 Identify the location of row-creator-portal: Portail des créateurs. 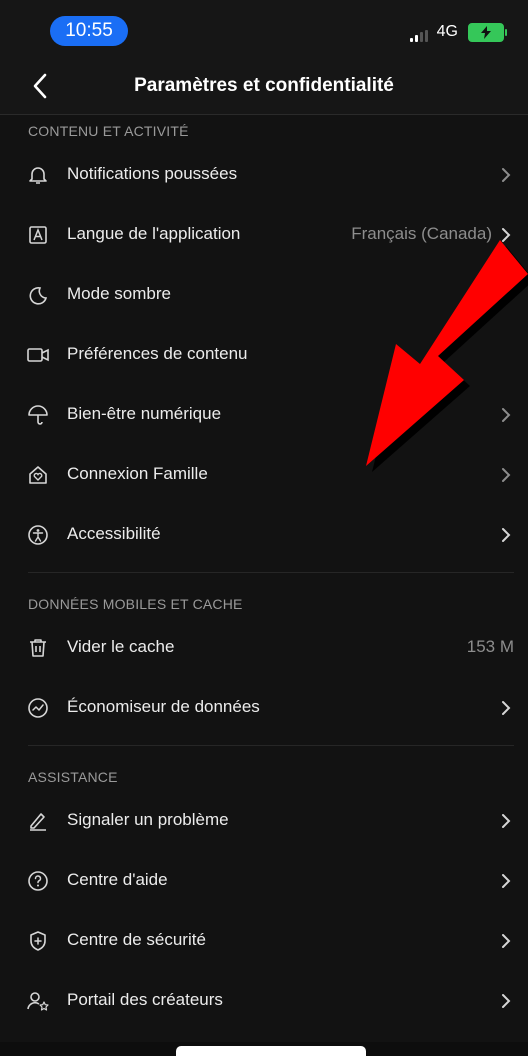
(264, 1001).